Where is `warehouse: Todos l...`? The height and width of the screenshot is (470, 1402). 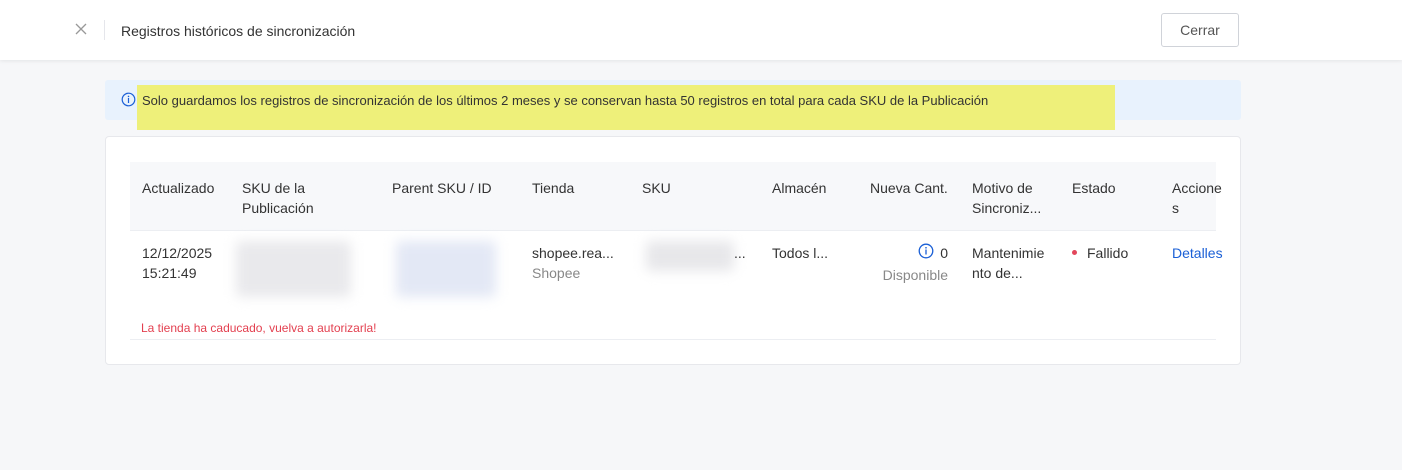 warehouse: Todos l... is located at coordinates (800, 253).